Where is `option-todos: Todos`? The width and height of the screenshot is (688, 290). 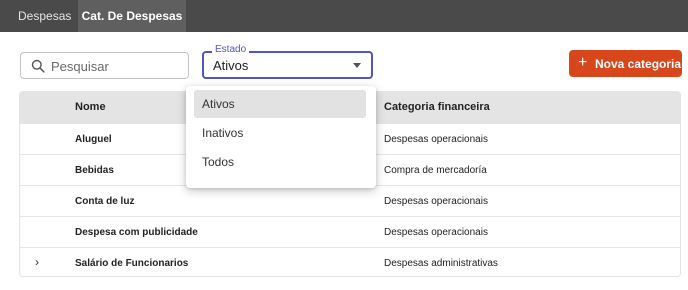
option-todos: Todos is located at coordinates (280, 162).